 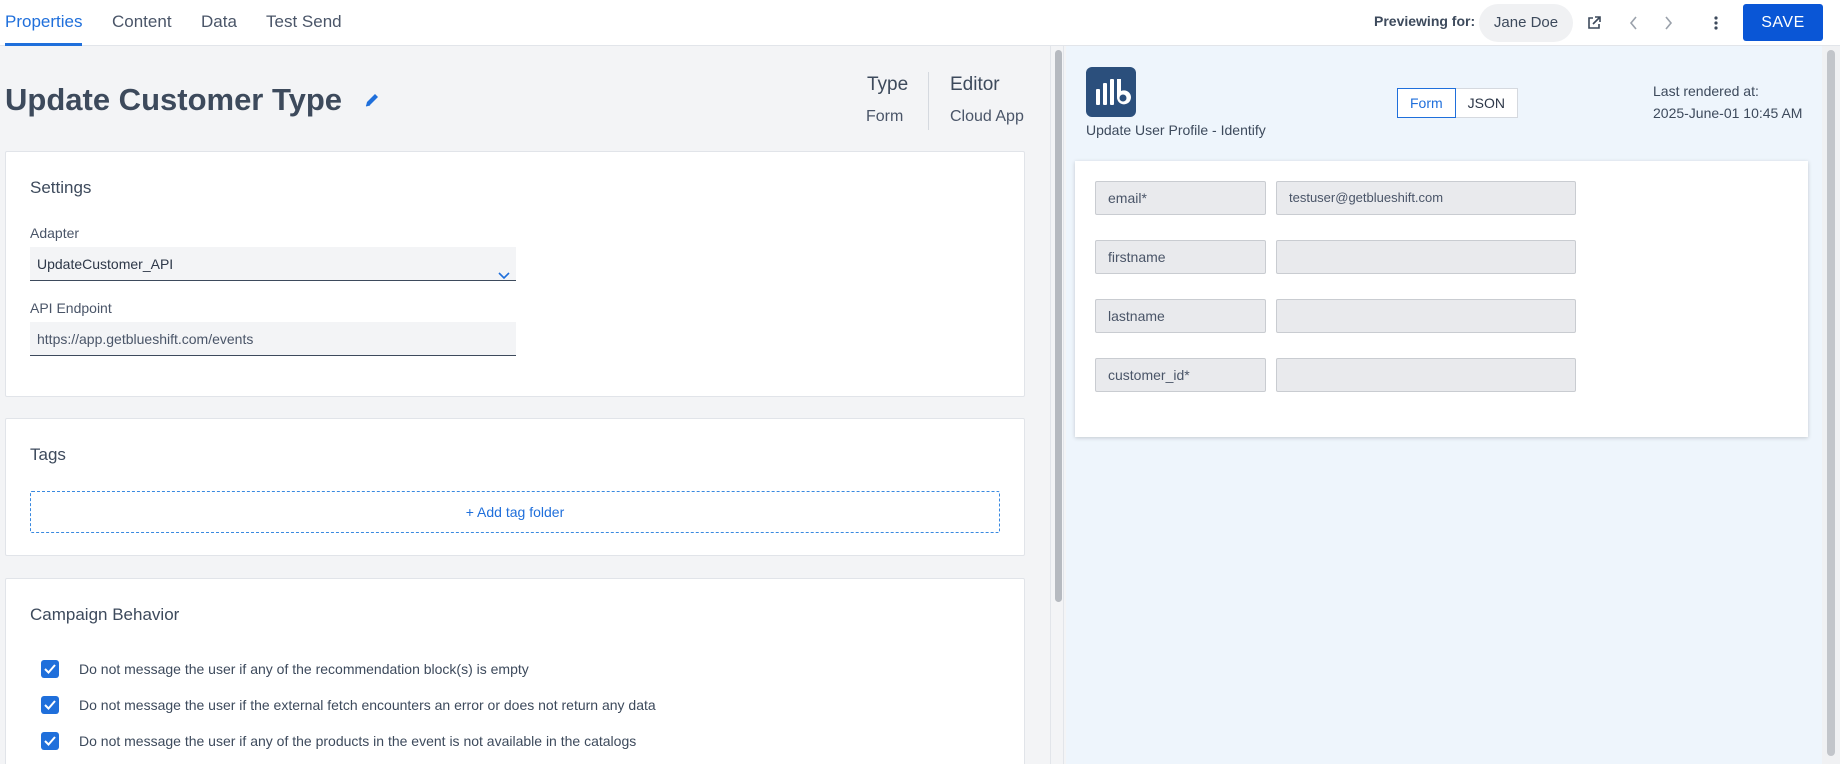 I want to click on tab-test-send: Test Send, so click(x=304, y=23).